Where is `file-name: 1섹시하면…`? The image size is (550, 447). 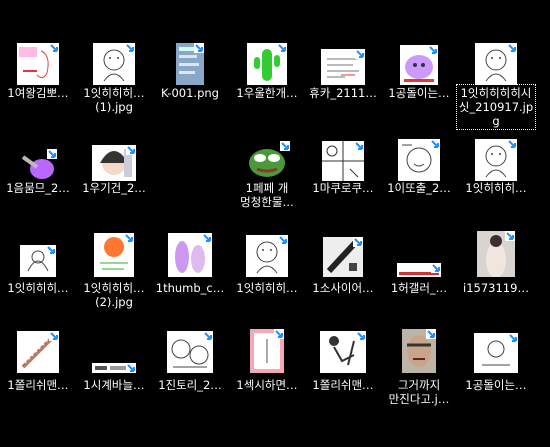
file-name: 1섹시하면… is located at coordinates (267, 385).